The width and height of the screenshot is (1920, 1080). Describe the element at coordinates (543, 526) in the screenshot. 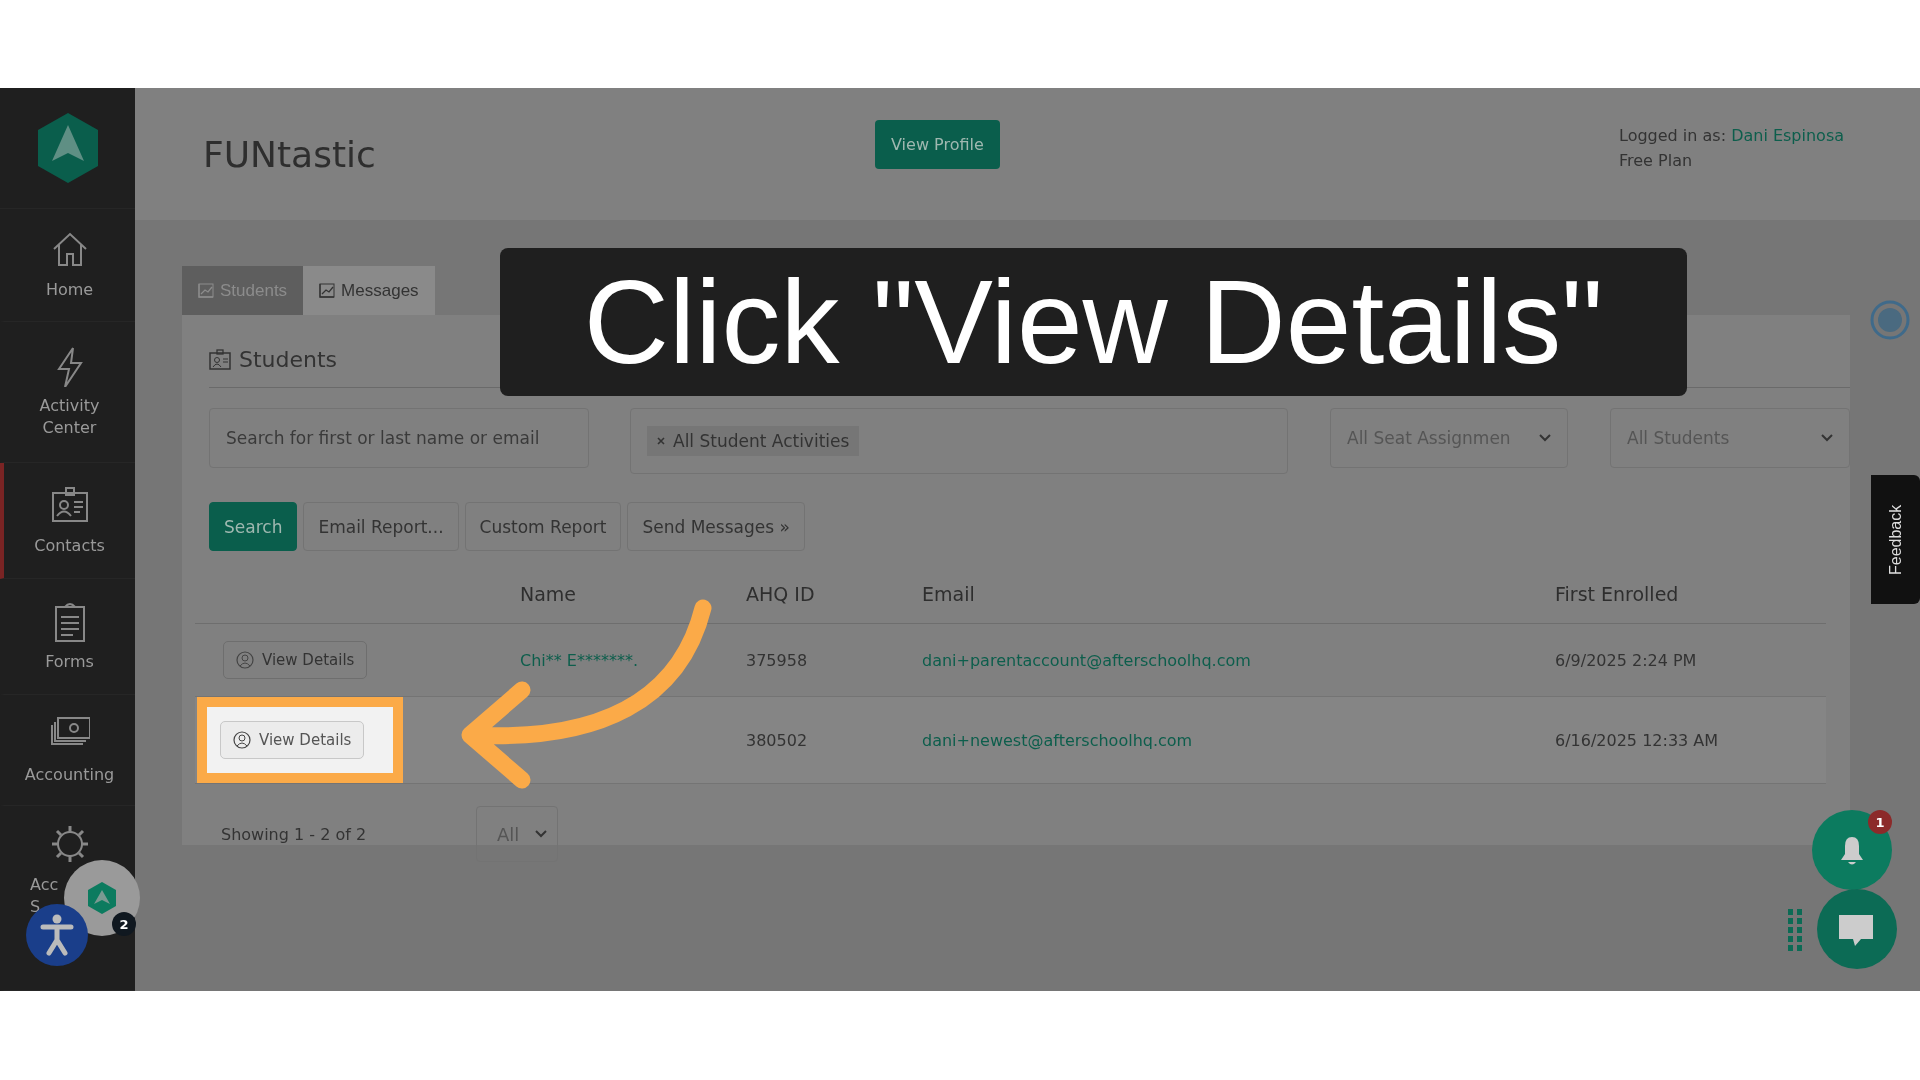

I see `action-button: Custom Report` at that location.